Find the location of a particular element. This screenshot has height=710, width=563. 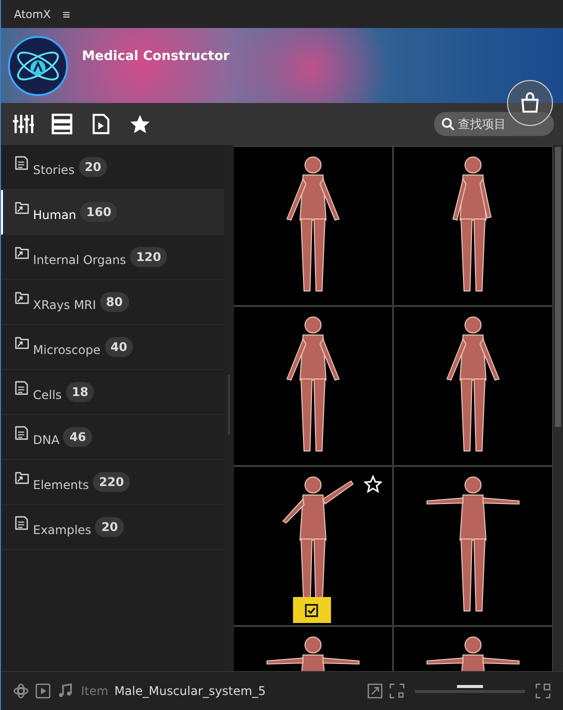

category-label: Examples is located at coordinates (62, 530).